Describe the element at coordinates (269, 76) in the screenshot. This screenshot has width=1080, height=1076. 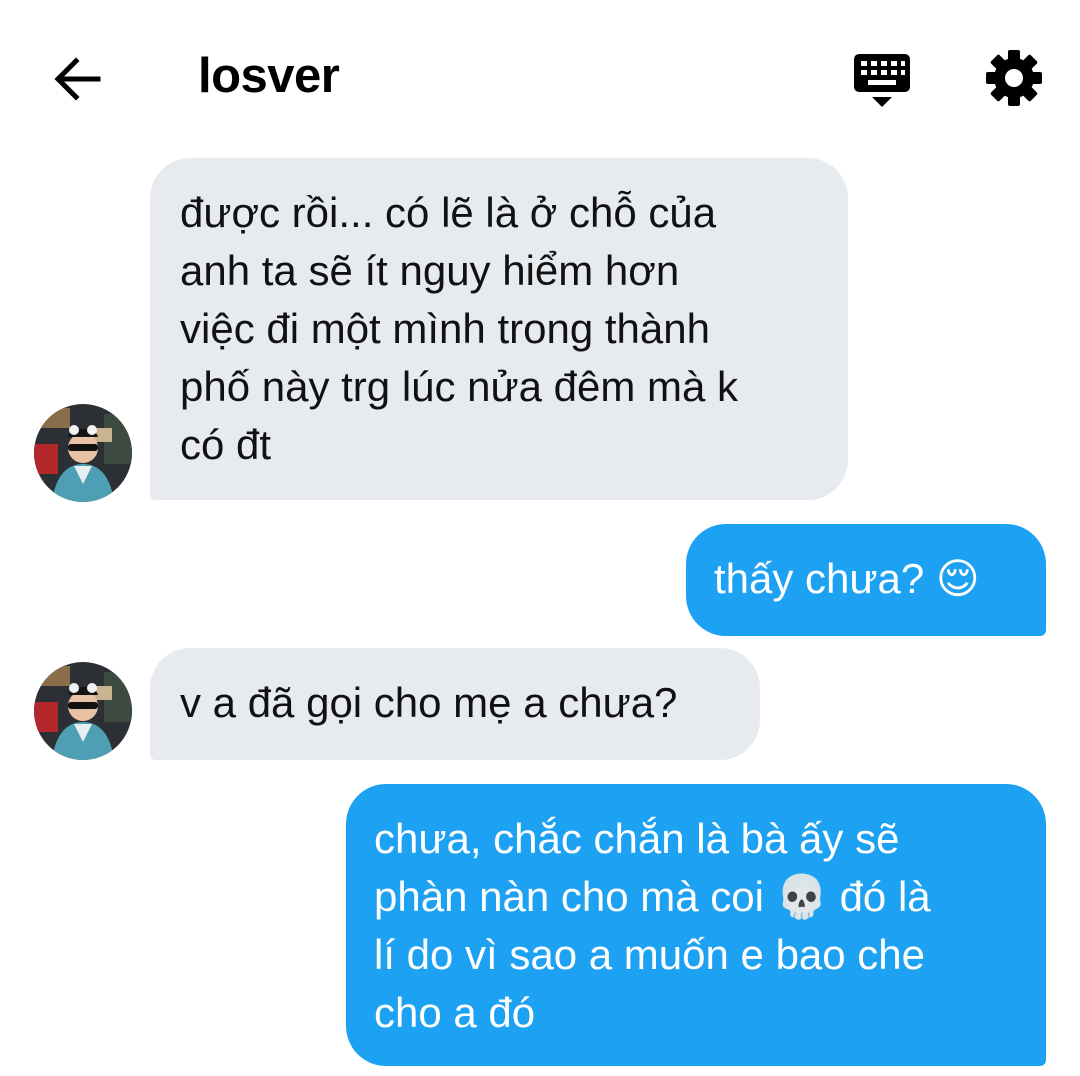
I see `conversation-title: losver` at that location.